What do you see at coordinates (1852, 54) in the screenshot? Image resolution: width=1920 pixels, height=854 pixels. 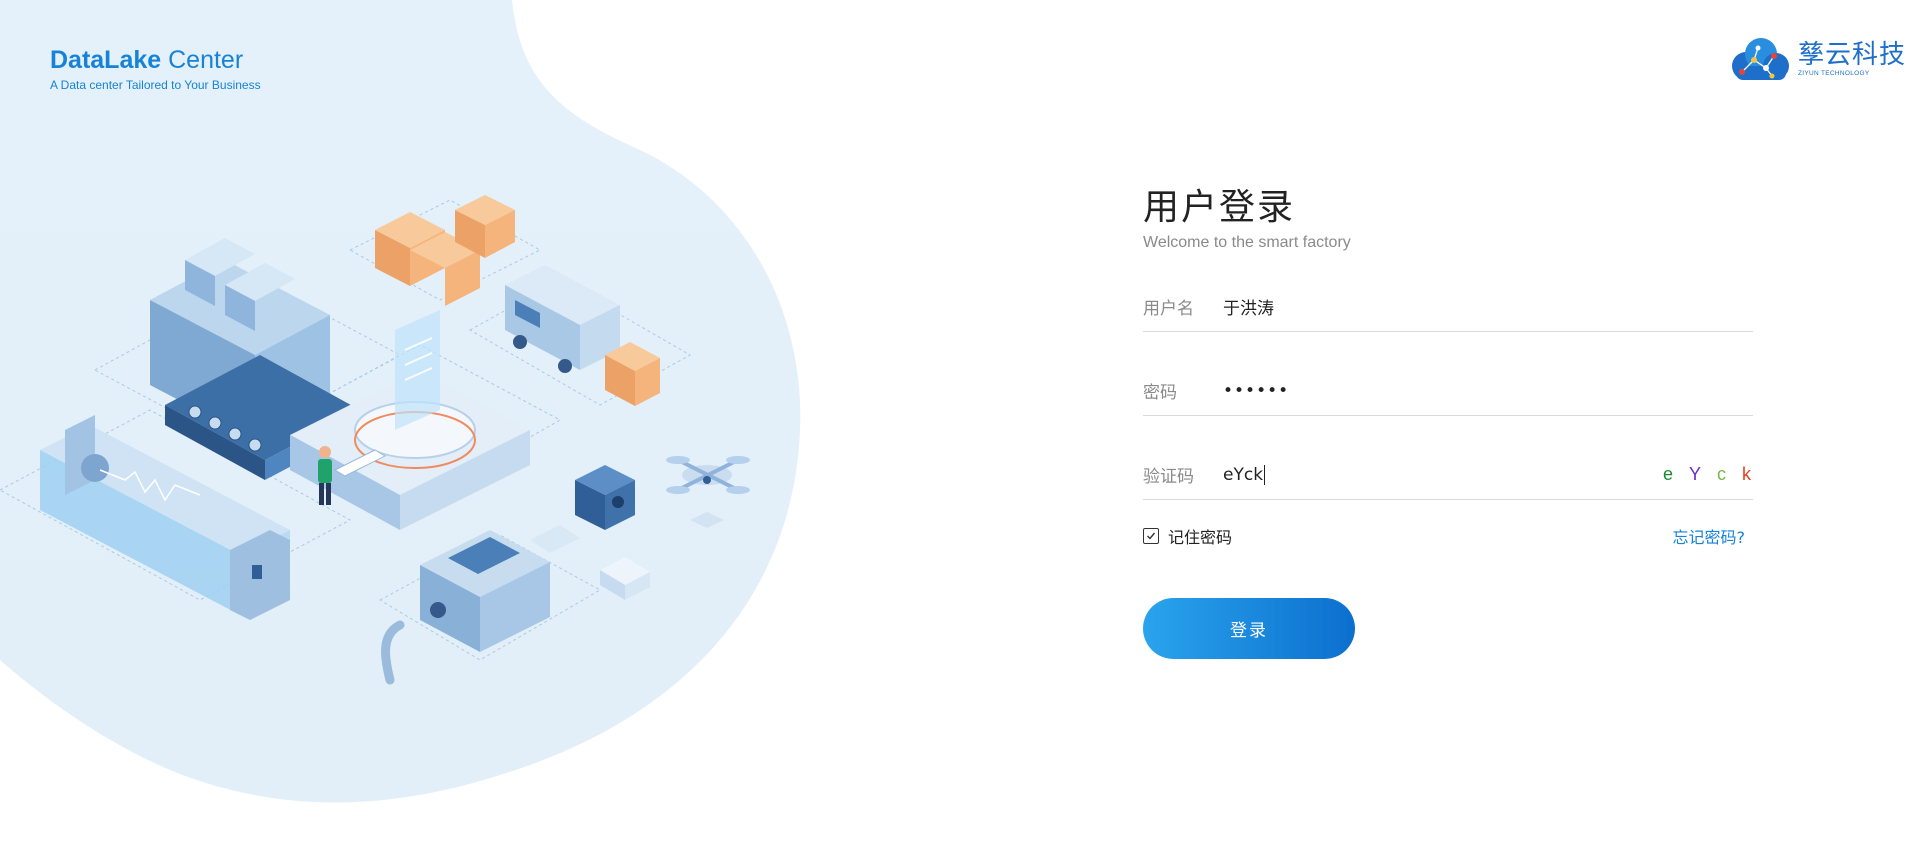 I see `logo-name-cn: 孳云科技` at bounding box center [1852, 54].